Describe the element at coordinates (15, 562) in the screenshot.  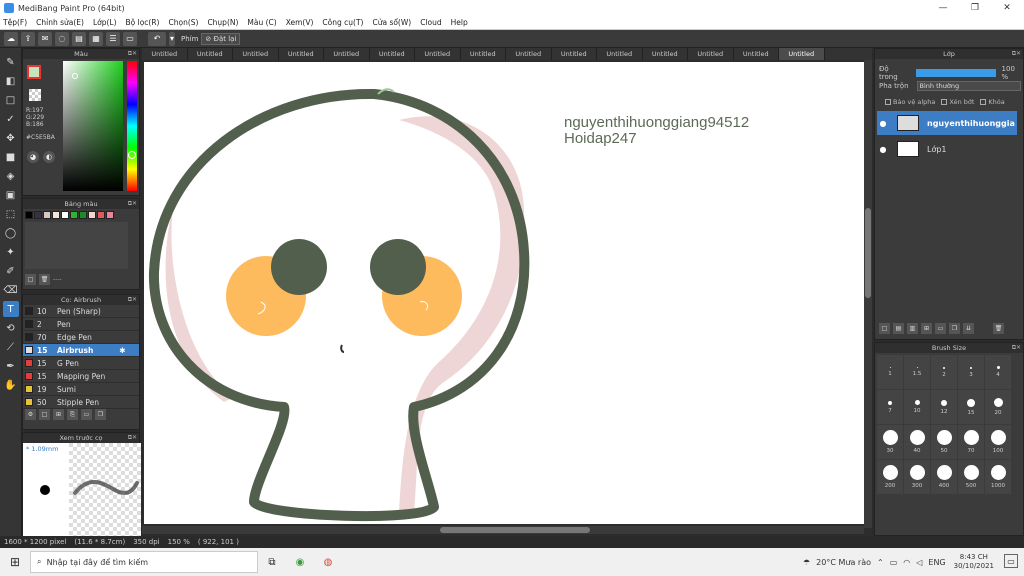
I see `windows-start-icon: ⊞` at that location.